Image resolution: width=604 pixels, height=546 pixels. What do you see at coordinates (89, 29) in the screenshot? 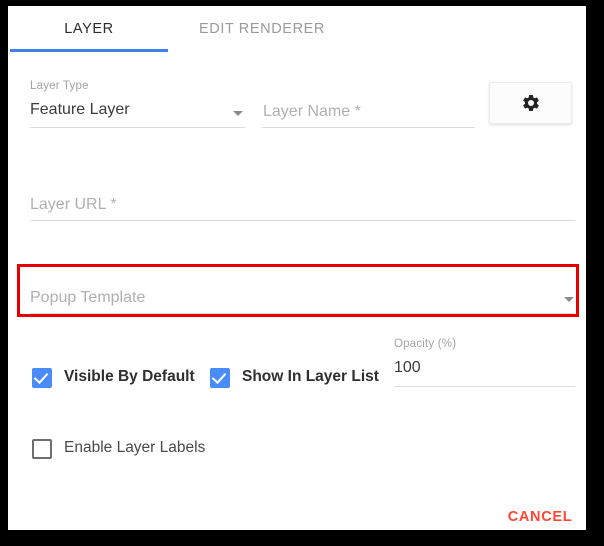
I see `tab-layer: LAYER` at bounding box center [89, 29].